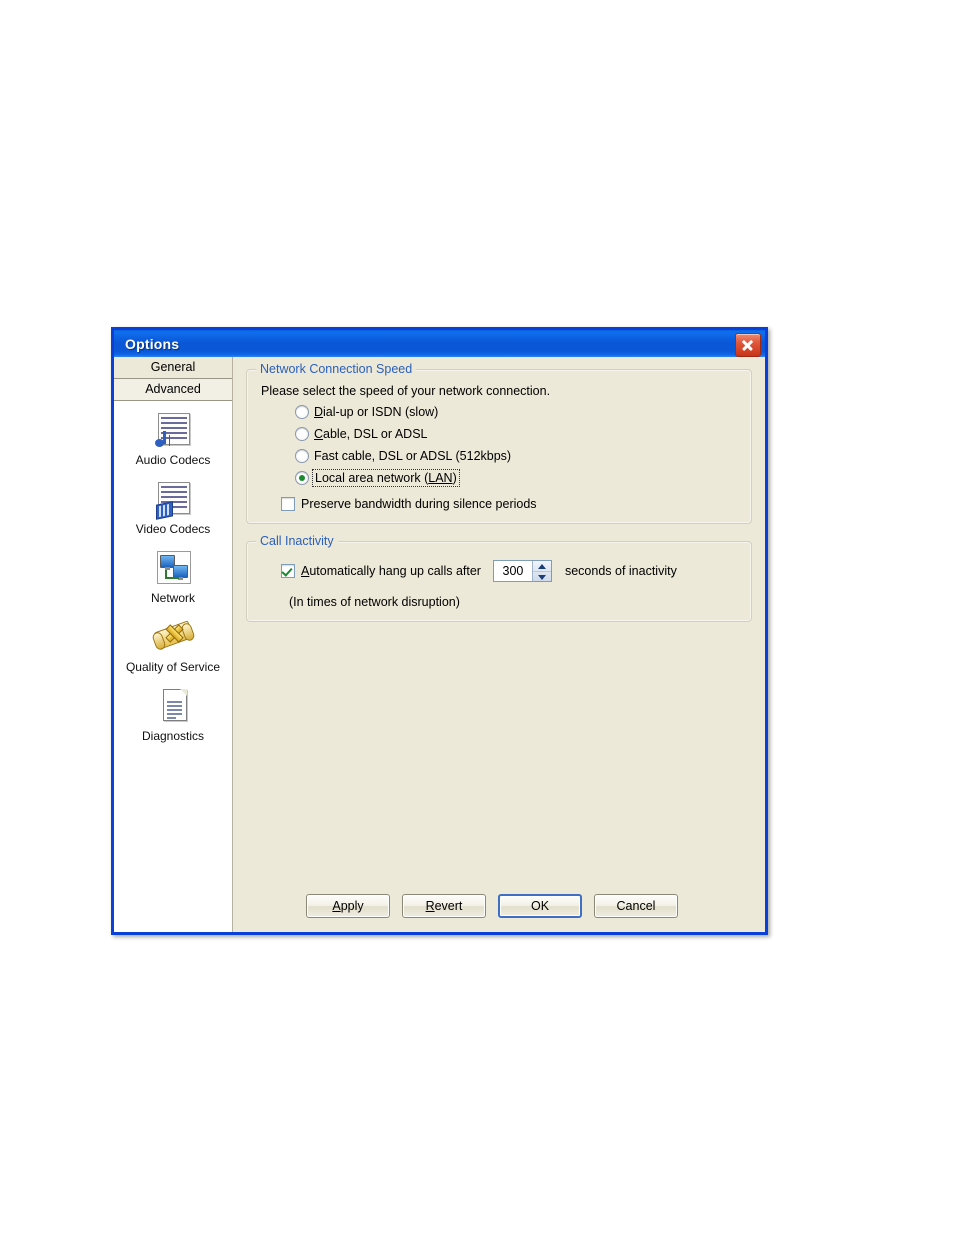 This screenshot has height=1235, width=954. What do you see at coordinates (302, 434) in the screenshot?
I see `radio-cable-dsl-adsl-indicator` at bounding box center [302, 434].